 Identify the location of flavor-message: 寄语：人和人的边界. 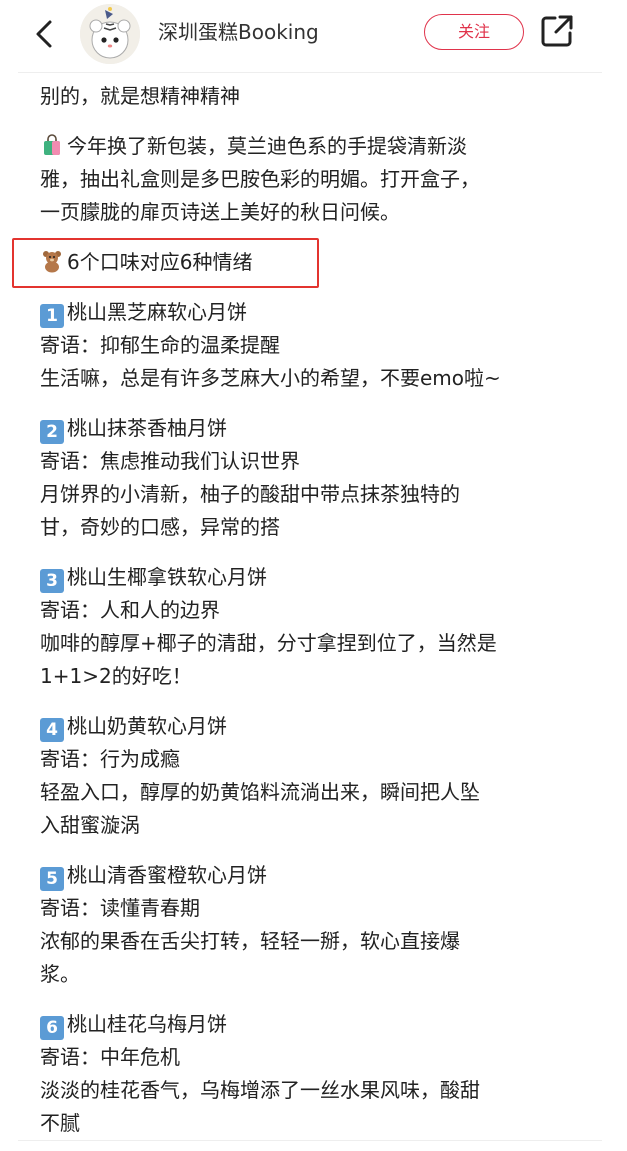
(130, 610).